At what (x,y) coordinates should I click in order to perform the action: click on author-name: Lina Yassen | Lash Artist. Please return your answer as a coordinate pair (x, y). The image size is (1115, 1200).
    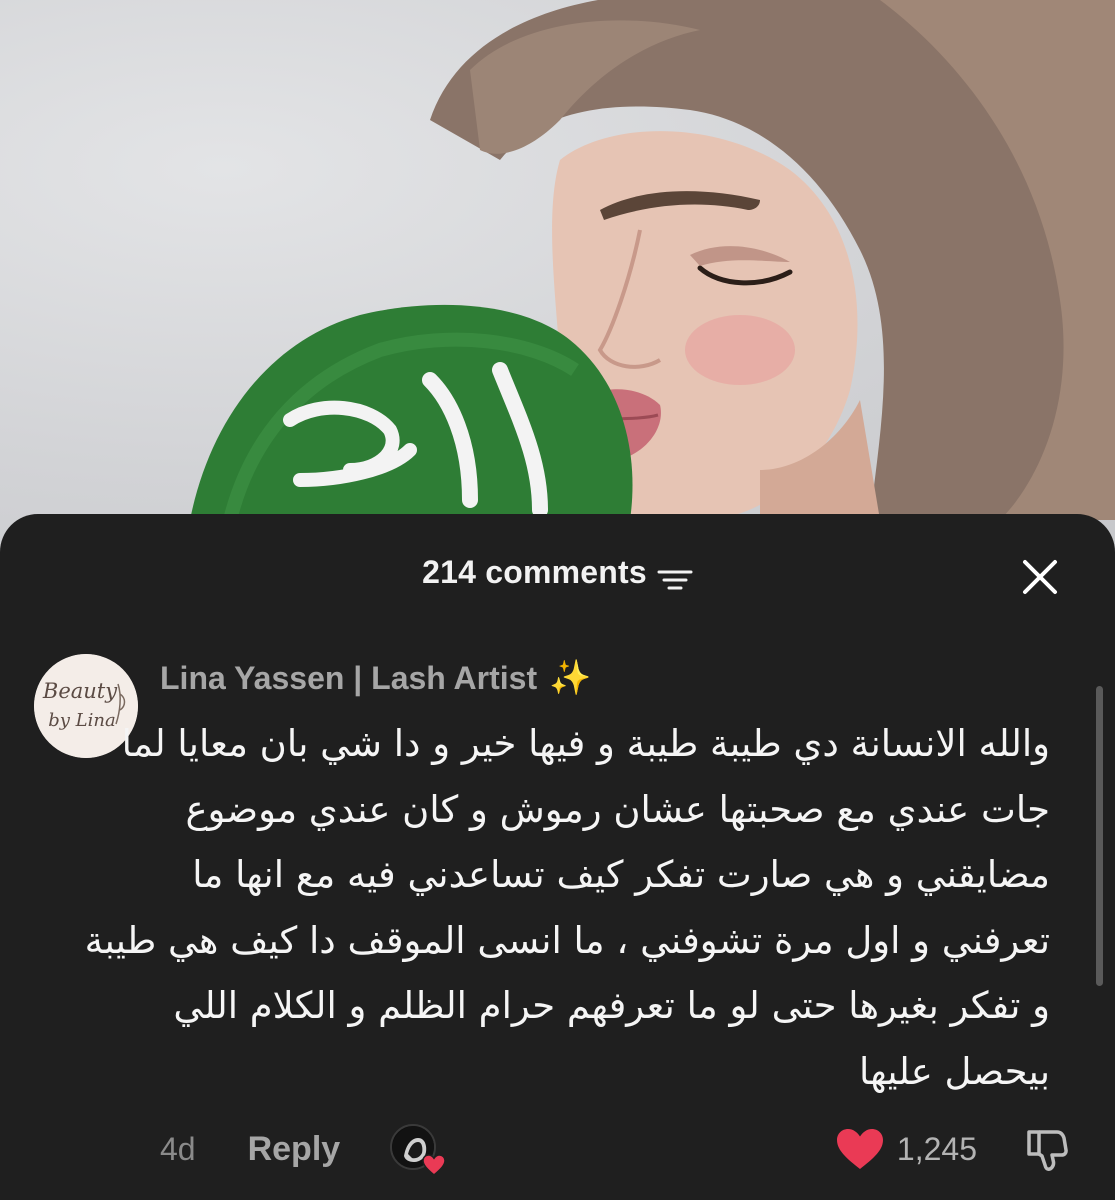
    Looking at the image, I should click on (348, 678).